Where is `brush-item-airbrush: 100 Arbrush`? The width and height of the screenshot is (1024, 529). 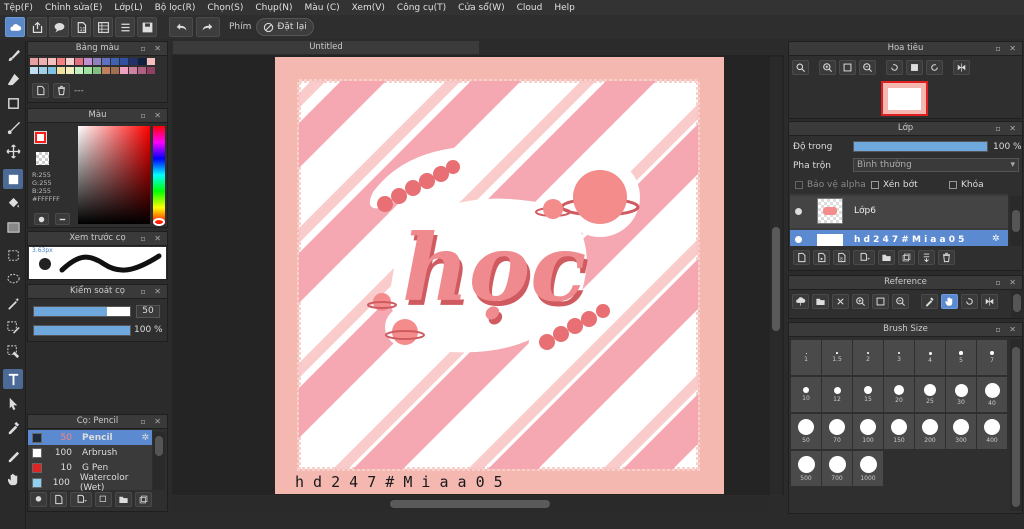
brush-item-airbrush: 100 Arbrush is located at coordinates (90, 453).